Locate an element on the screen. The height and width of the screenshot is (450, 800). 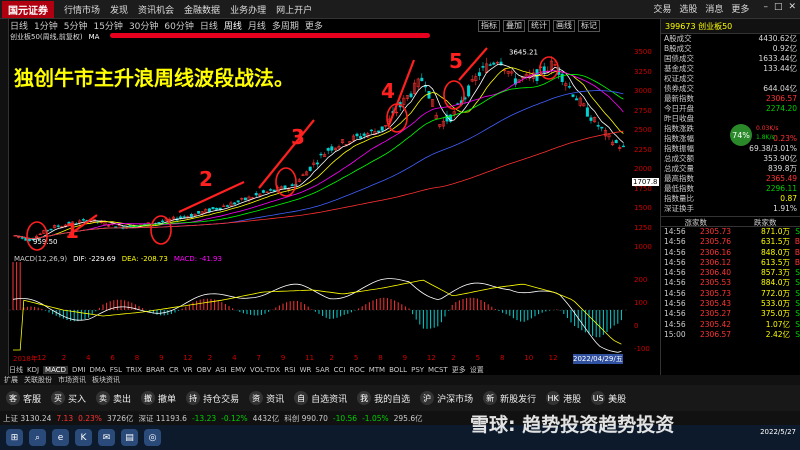
period-daily: 日线 is located at coordinates (19, 25).